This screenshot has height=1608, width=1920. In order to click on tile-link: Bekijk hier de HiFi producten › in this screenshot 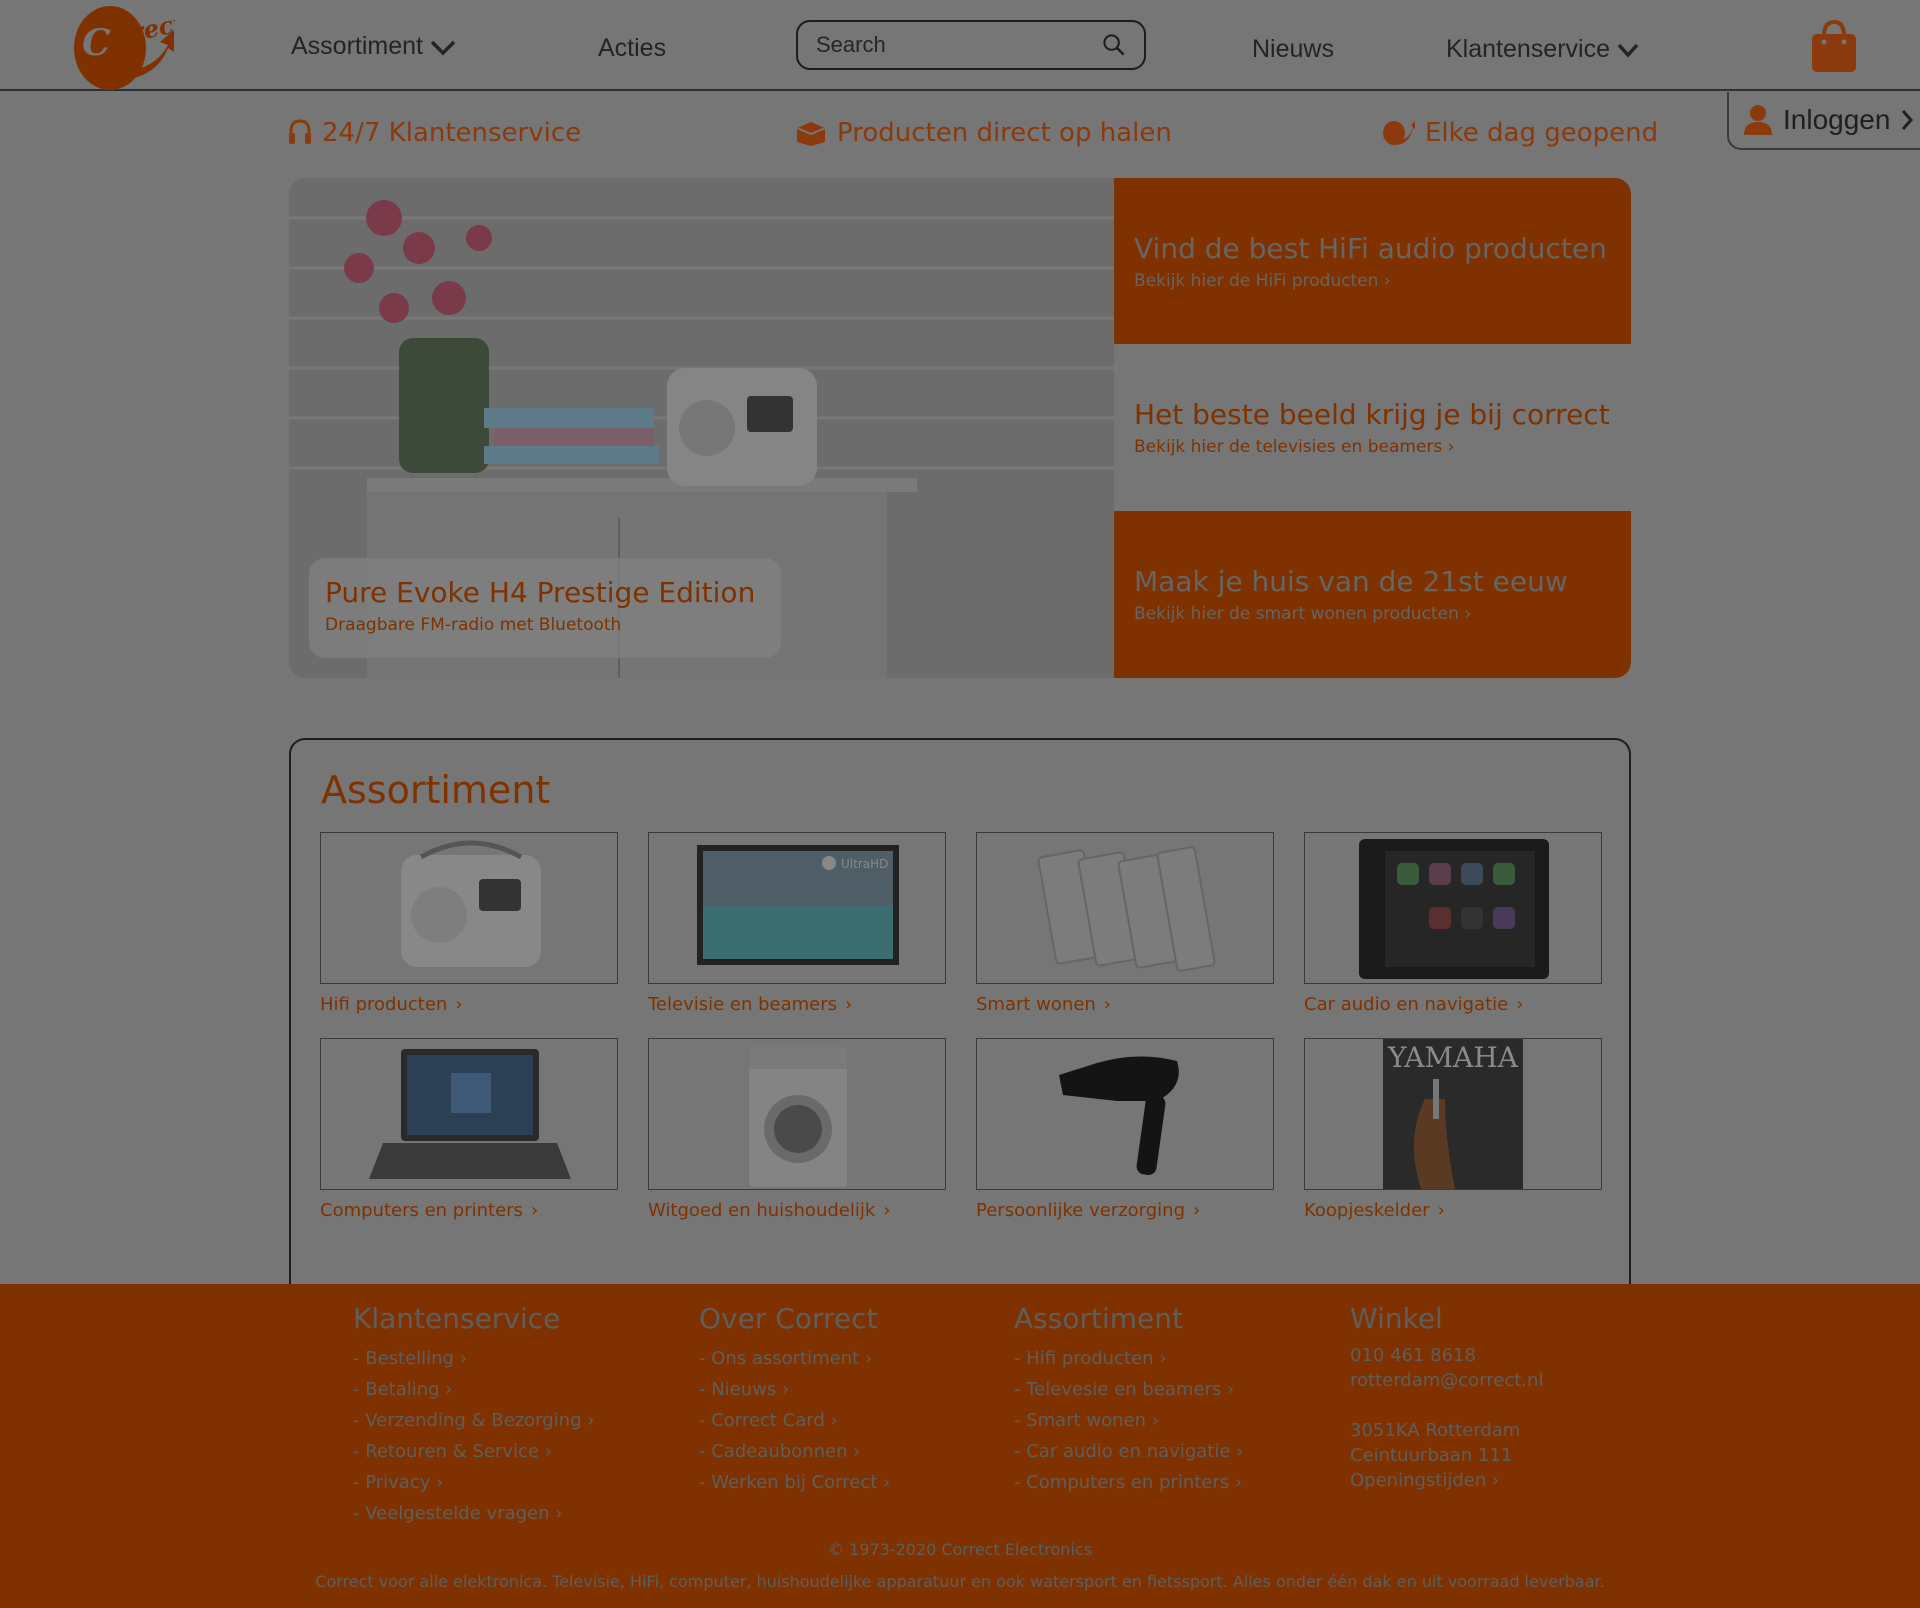, I will do `click(1372, 281)`.